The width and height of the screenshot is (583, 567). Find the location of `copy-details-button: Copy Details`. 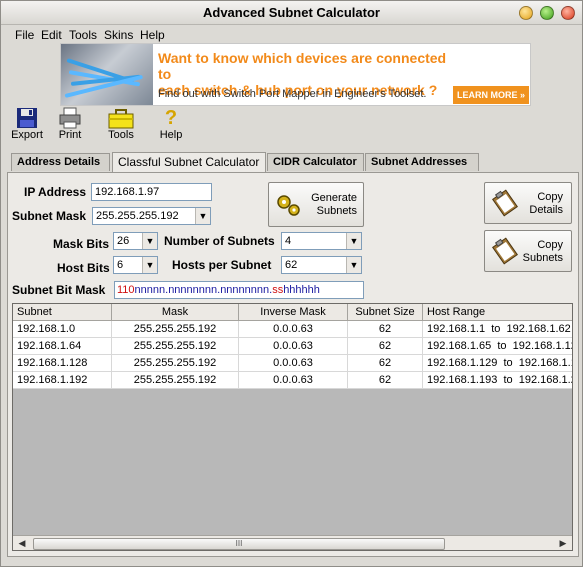

copy-details-button: Copy Details is located at coordinates (528, 203).